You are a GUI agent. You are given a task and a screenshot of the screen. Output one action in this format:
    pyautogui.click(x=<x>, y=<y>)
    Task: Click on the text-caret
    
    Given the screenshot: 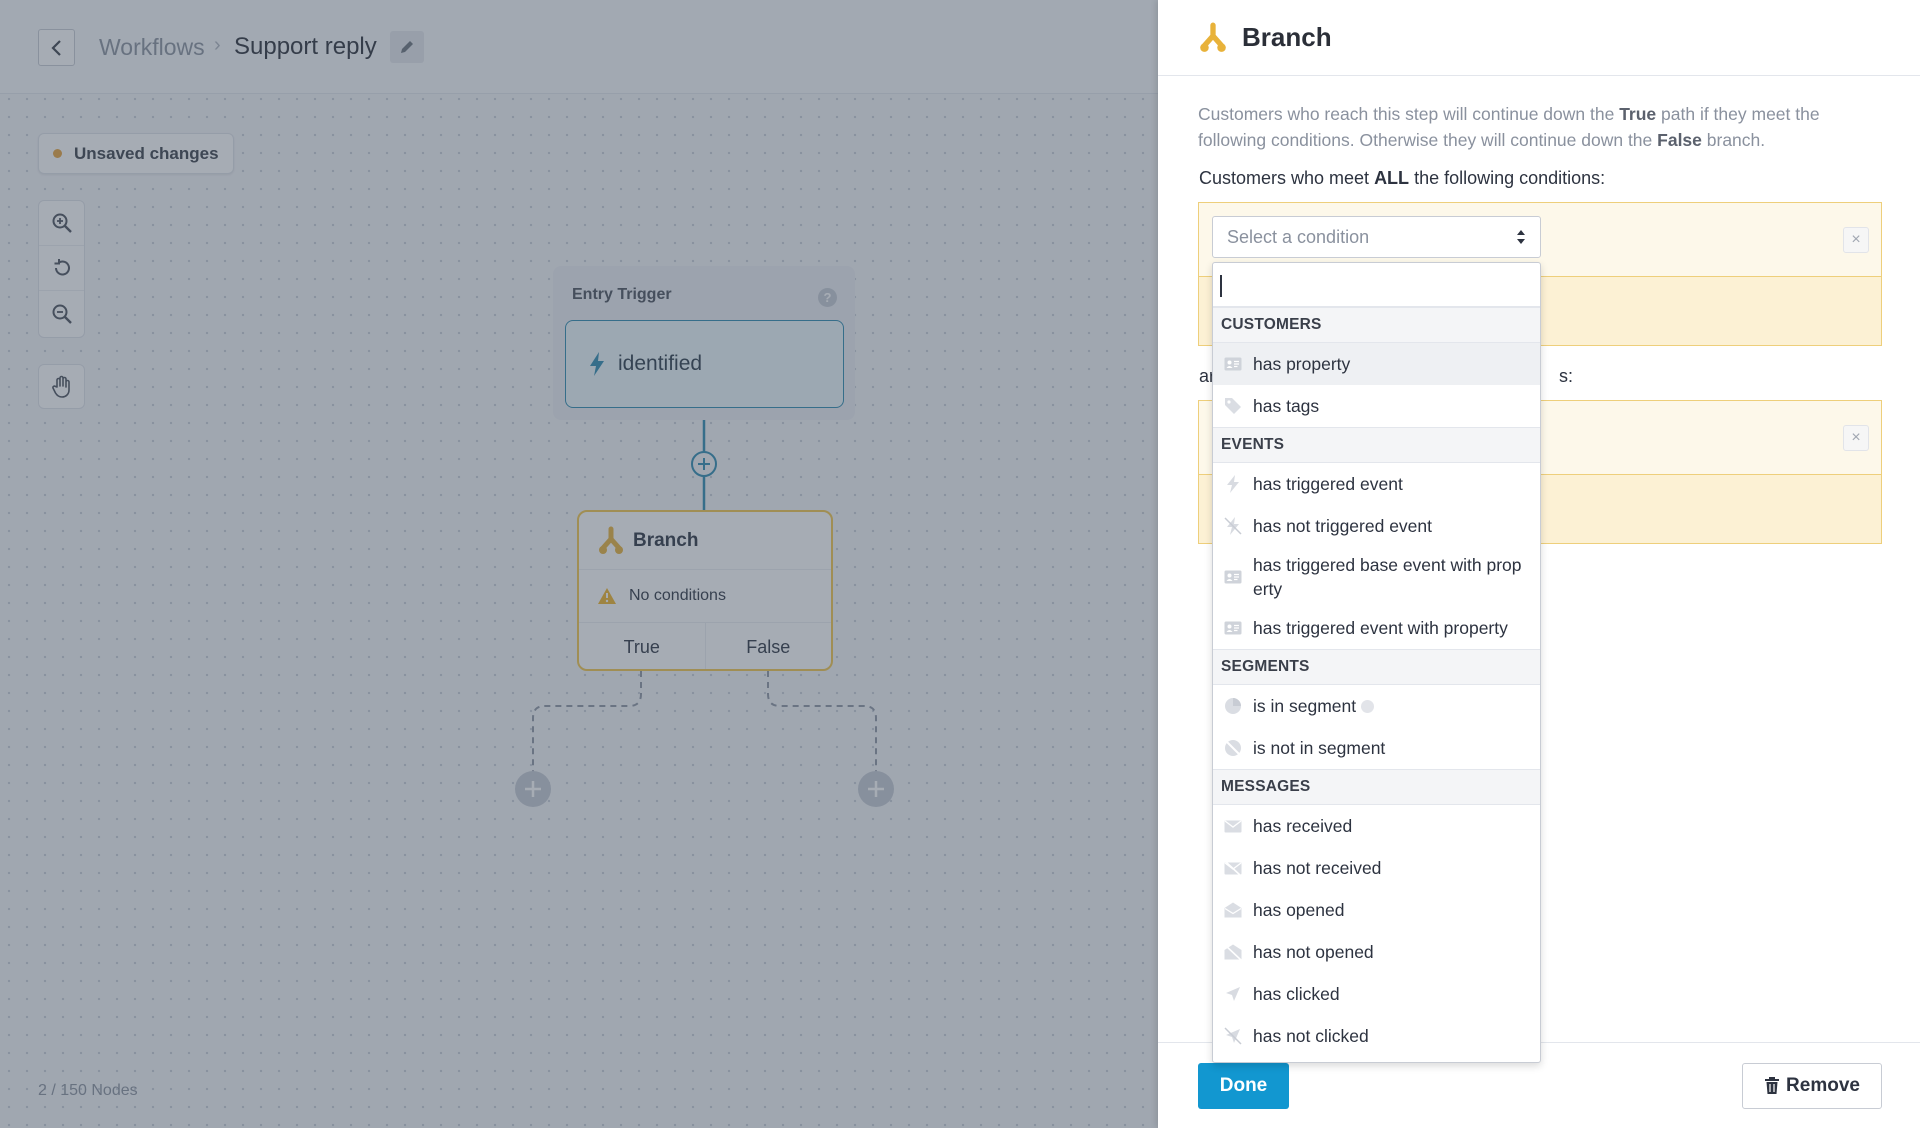 What is the action you would take?
    pyautogui.click(x=1221, y=286)
    